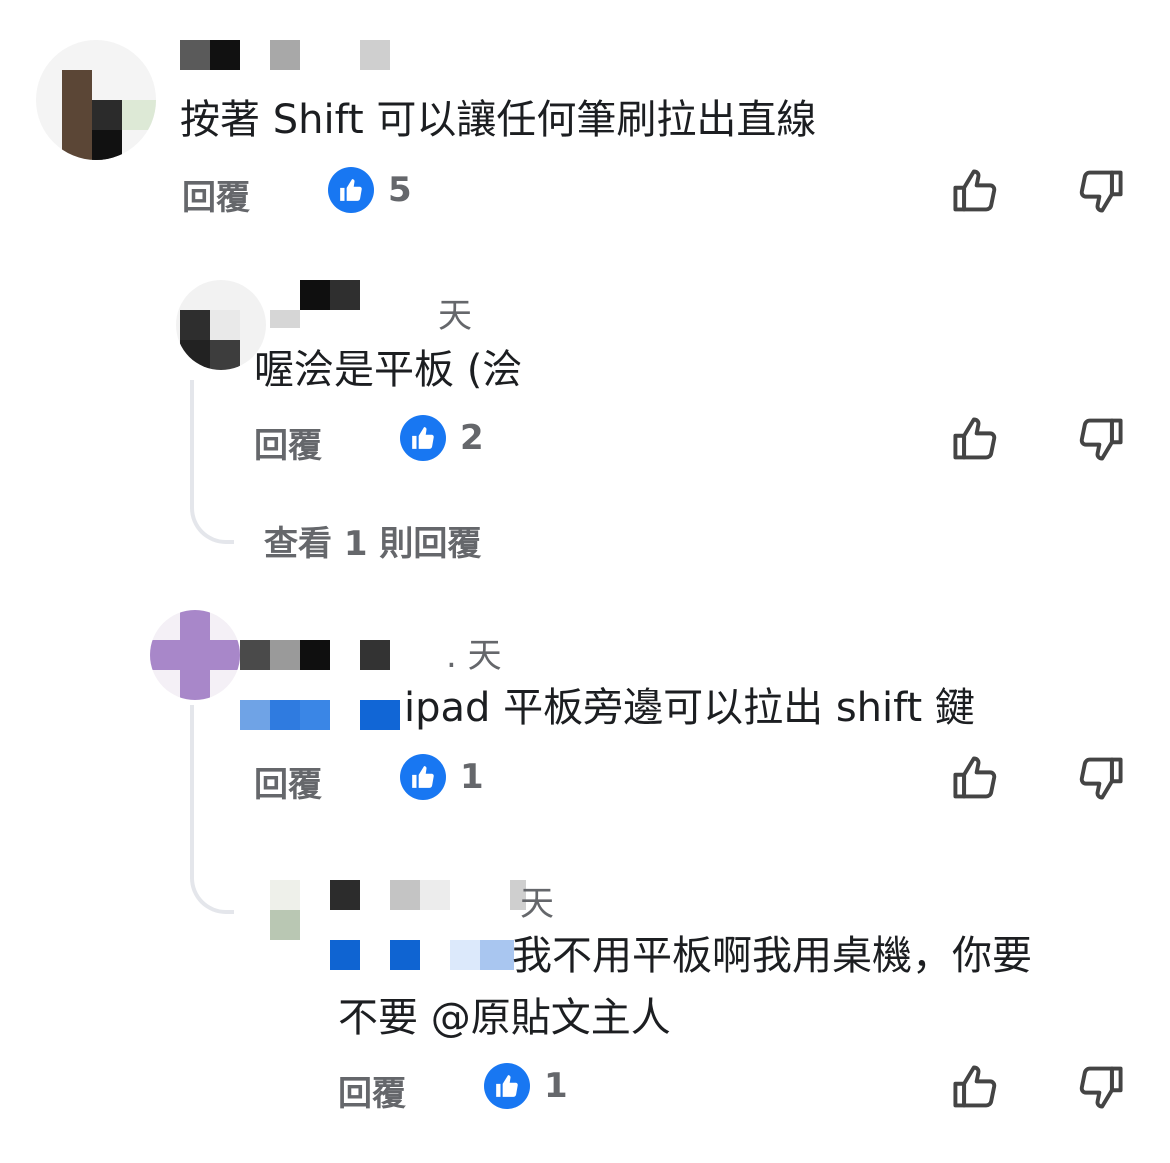 The height and width of the screenshot is (1163, 1170). What do you see at coordinates (400, 190) in the screenshot?
I see `like-count: 5` at bounding box center [400, 190].